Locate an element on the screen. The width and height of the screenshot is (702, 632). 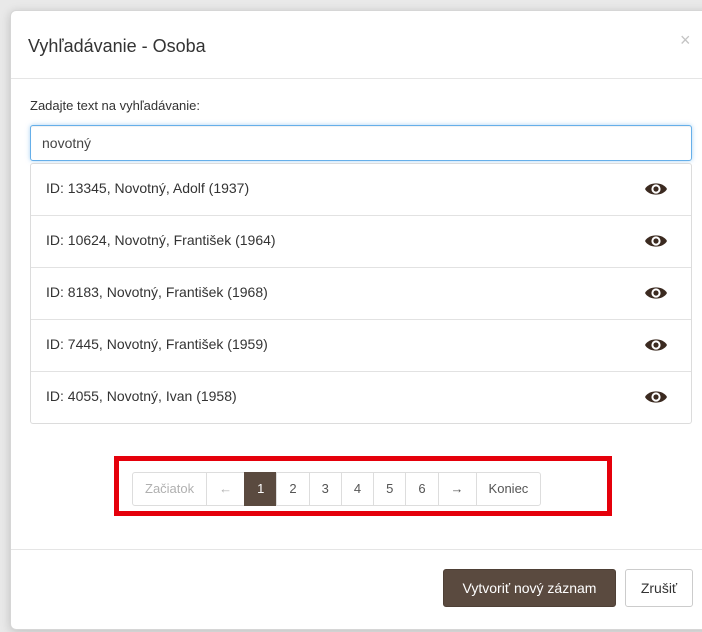
pagination-page-4: 4 is located at coordinates (357, 489).